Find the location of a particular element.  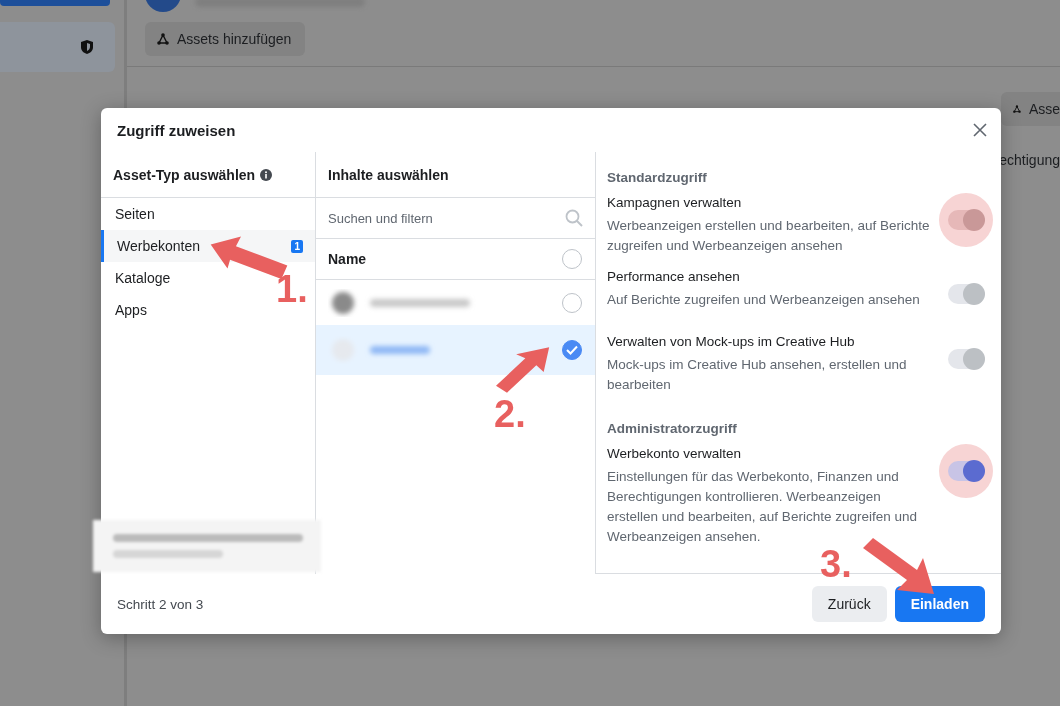

add-assets-button: Assets hinzufügen is located at coordinates (225, 39).